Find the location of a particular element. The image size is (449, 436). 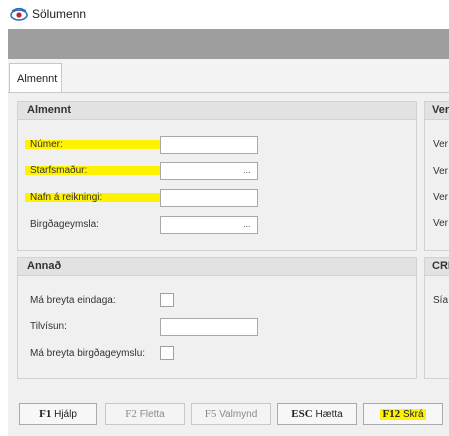

browse-button: F2 Fletta is located at coordinates (145, 414).